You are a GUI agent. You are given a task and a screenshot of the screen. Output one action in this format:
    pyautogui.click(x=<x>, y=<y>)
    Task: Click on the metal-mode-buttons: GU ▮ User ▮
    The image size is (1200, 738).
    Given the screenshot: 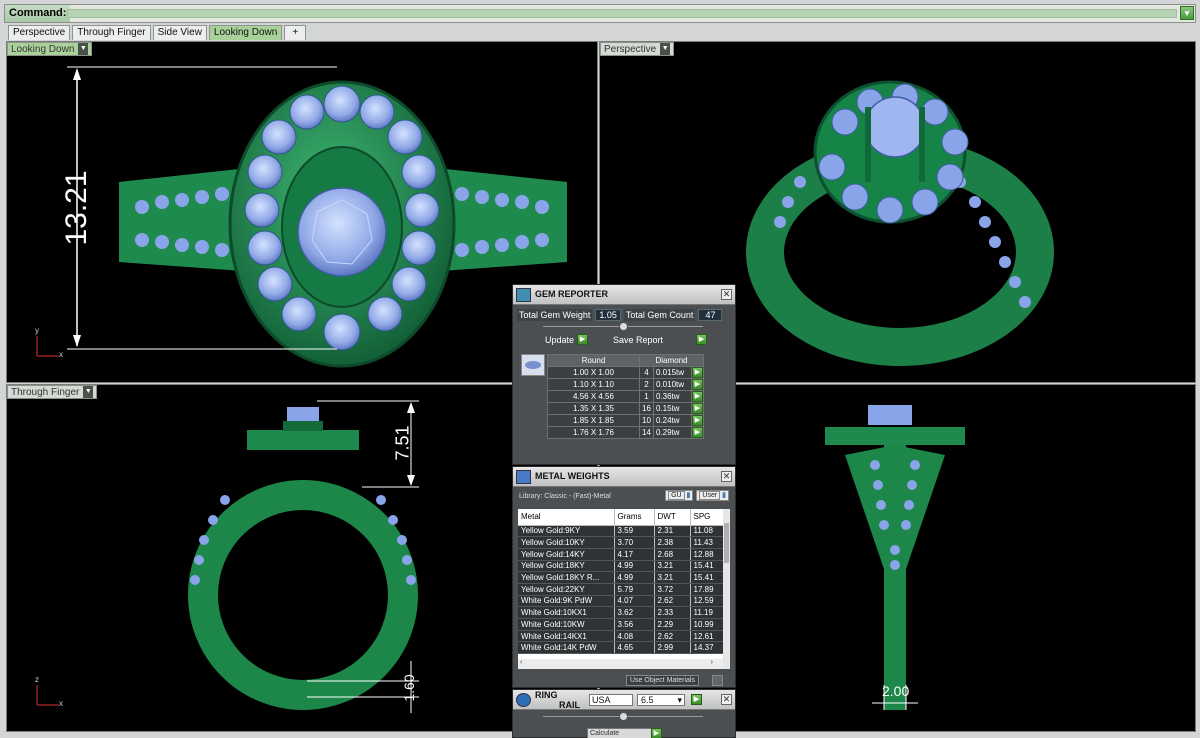 What is the action you would take?
    pyautogui.click(x=697, y=495)
    